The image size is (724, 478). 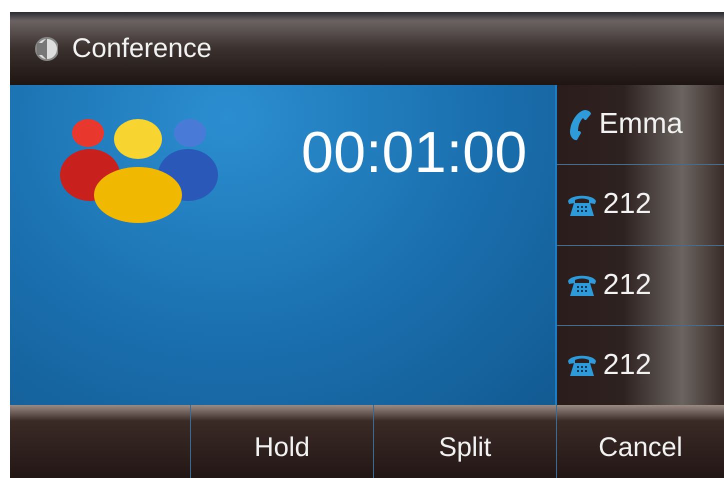 What do you see at coordinates (464, 441) in the screenshot?
I see `softkey-button: Split` at bounding box center [464, 441].